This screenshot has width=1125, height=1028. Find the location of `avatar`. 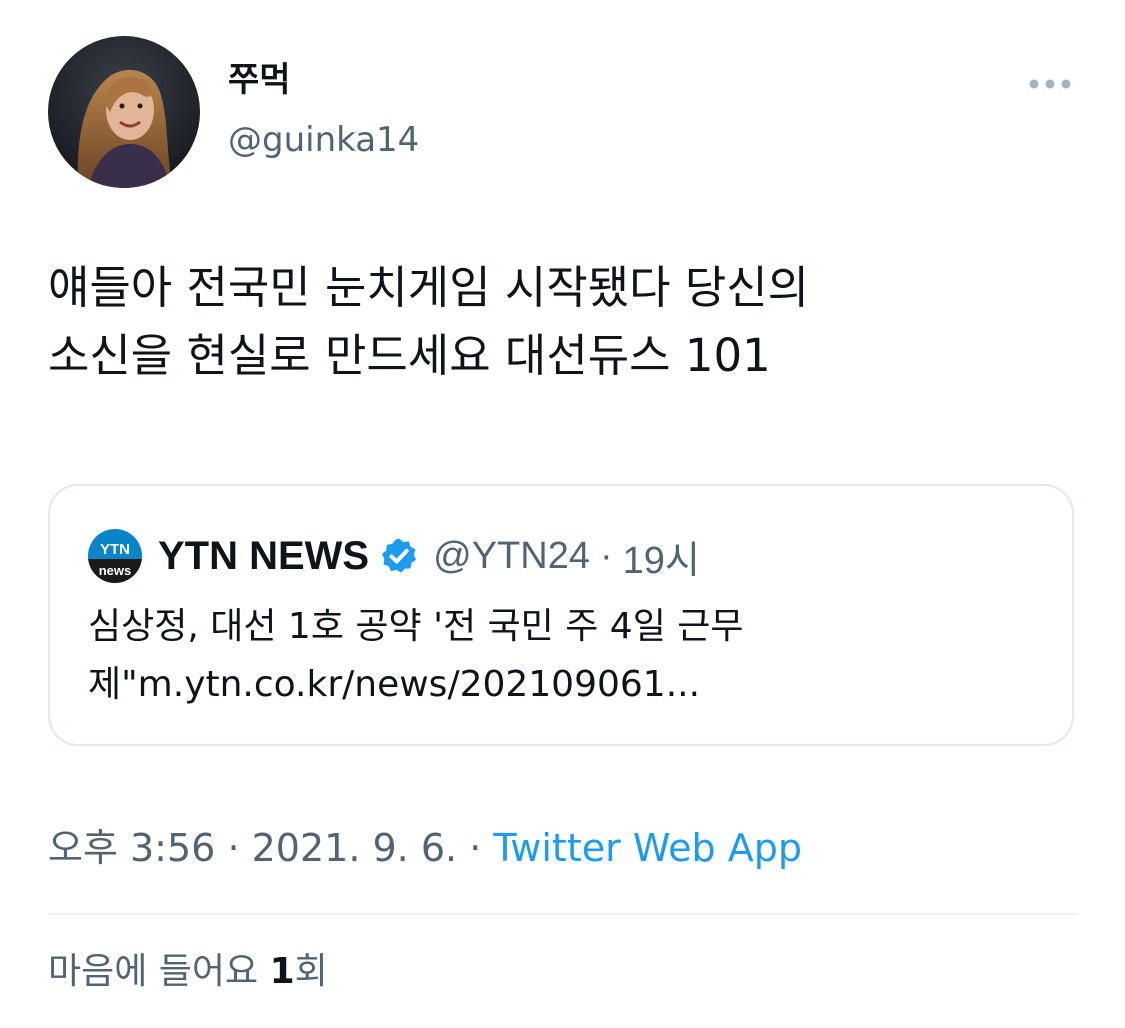

avatar is located at coordinates (124, 112).